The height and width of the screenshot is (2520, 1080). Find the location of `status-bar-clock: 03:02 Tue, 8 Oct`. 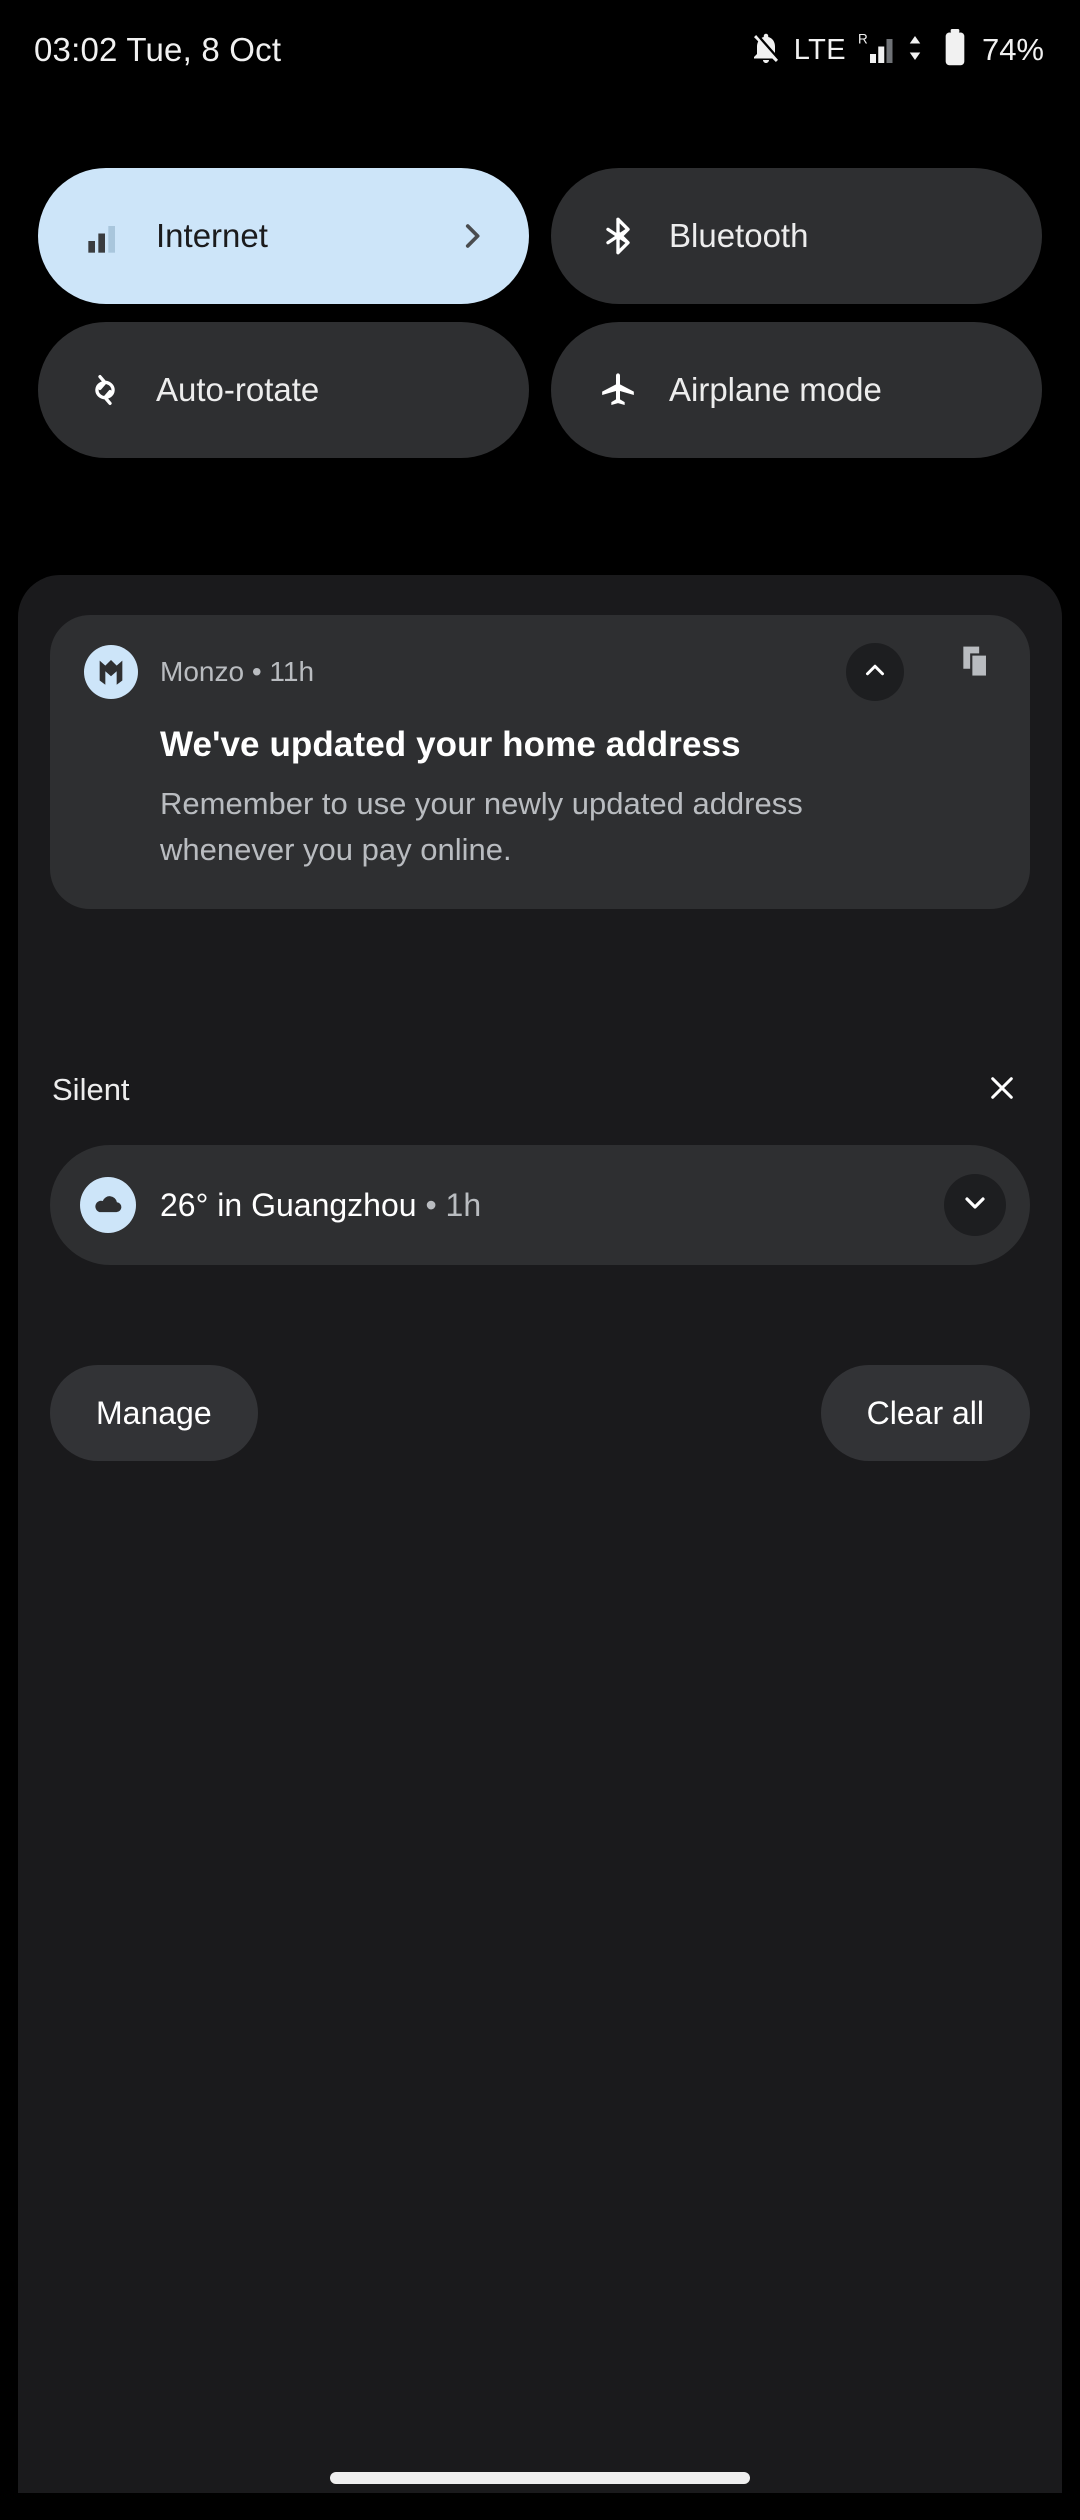

status-bar-clock: 03:02 Tue, 8 Oct is located at coordinates (158, 49).